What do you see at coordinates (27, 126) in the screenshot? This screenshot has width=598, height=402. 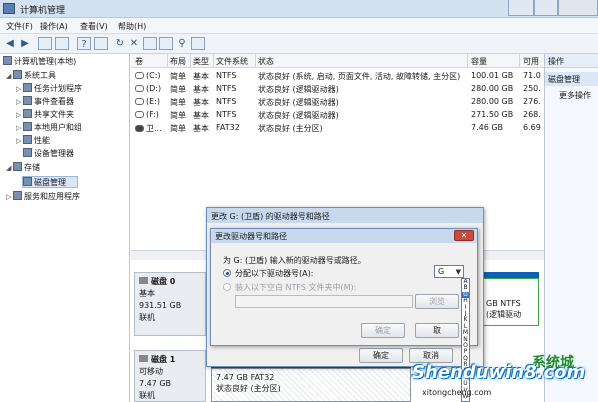 I see `users-icon` at bounding box center [27, 126].